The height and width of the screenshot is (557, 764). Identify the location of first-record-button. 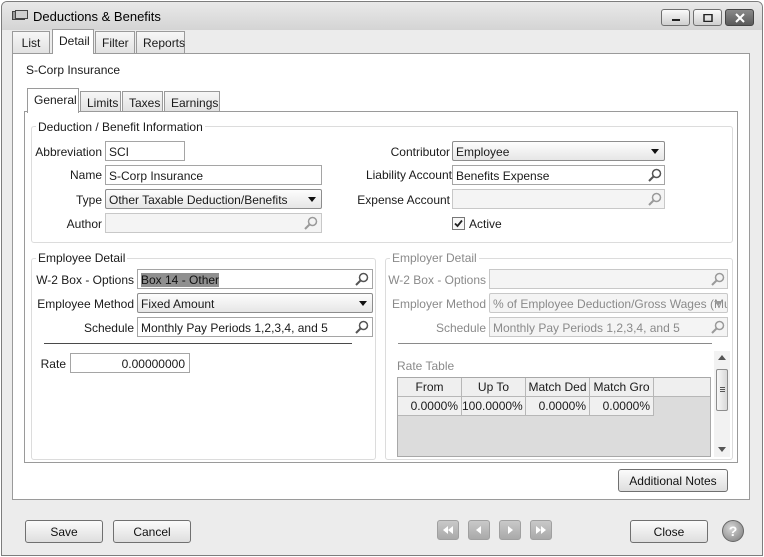
(448, 530).